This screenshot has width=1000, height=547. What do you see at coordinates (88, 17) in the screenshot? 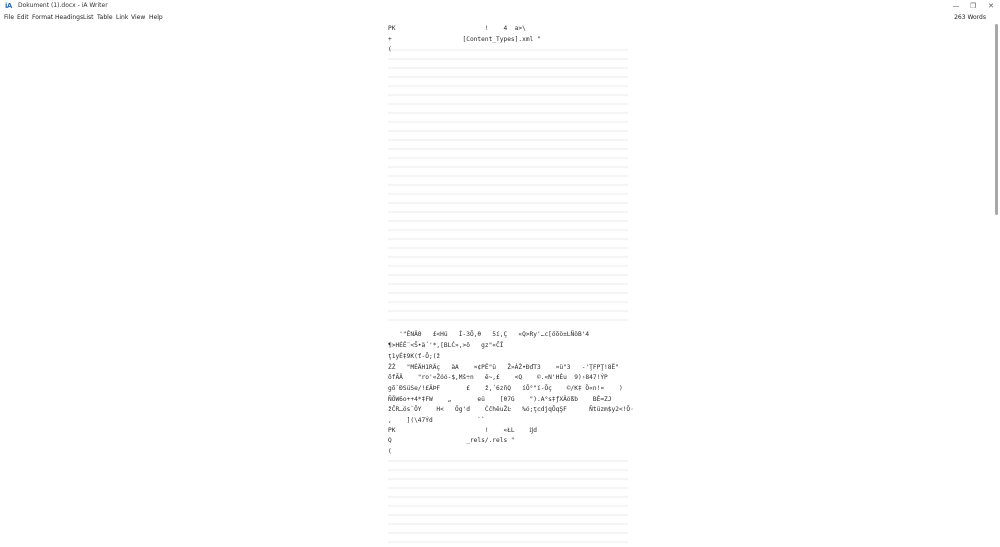
I see `menu-list: List` at bounding box center [88, 17].